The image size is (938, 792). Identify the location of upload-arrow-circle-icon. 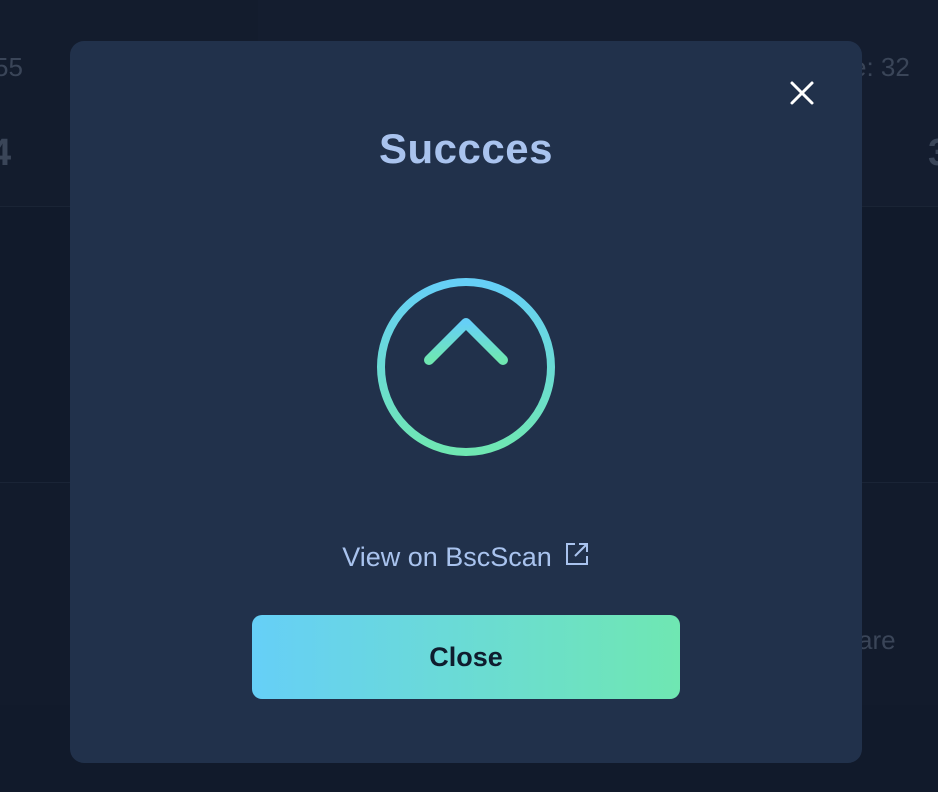
(466, 367).